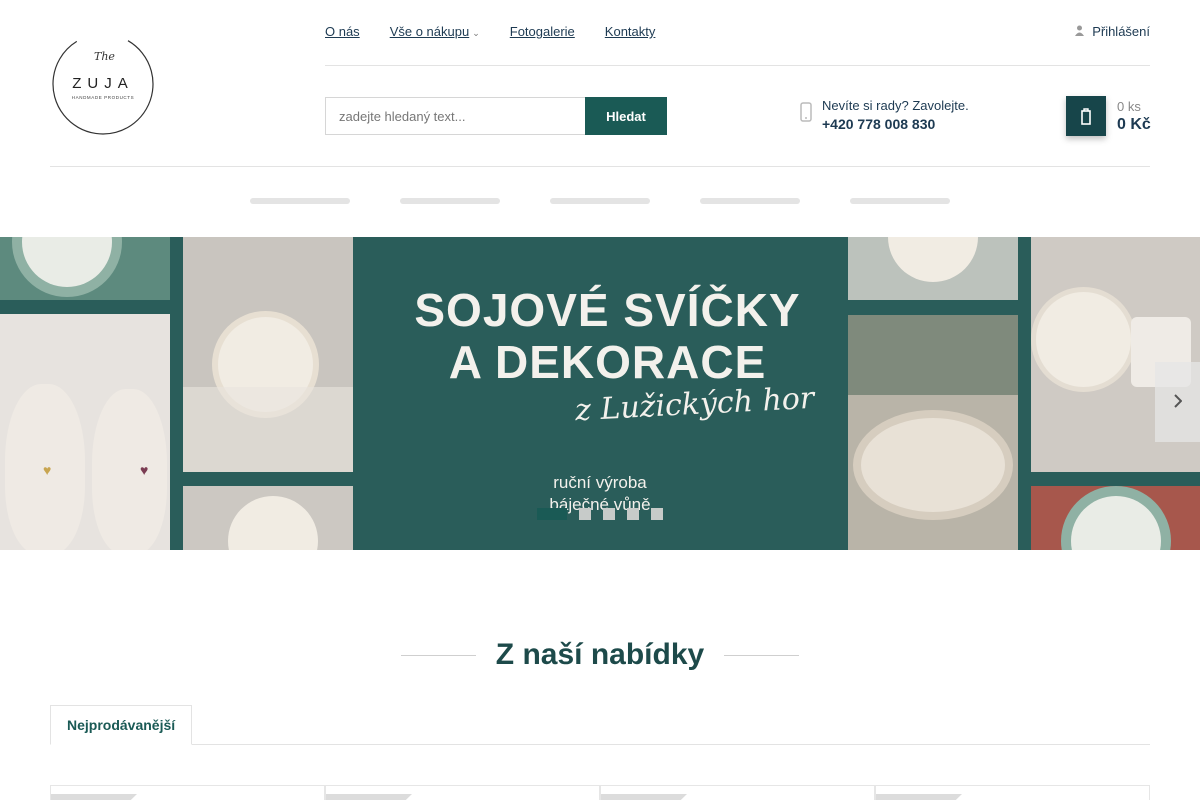 This screenshot has height=800, width=1200. I want to click on banner-photo-bowl, so click(933, 432).